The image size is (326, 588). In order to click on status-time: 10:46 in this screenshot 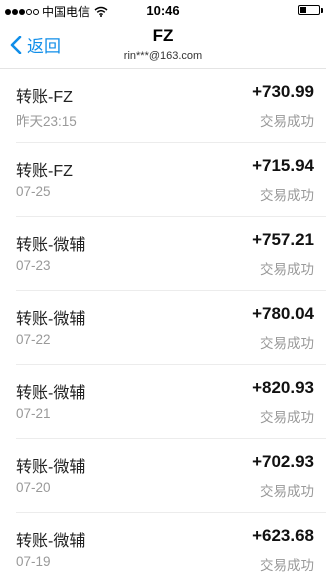, I will do `click(163, 10)`.